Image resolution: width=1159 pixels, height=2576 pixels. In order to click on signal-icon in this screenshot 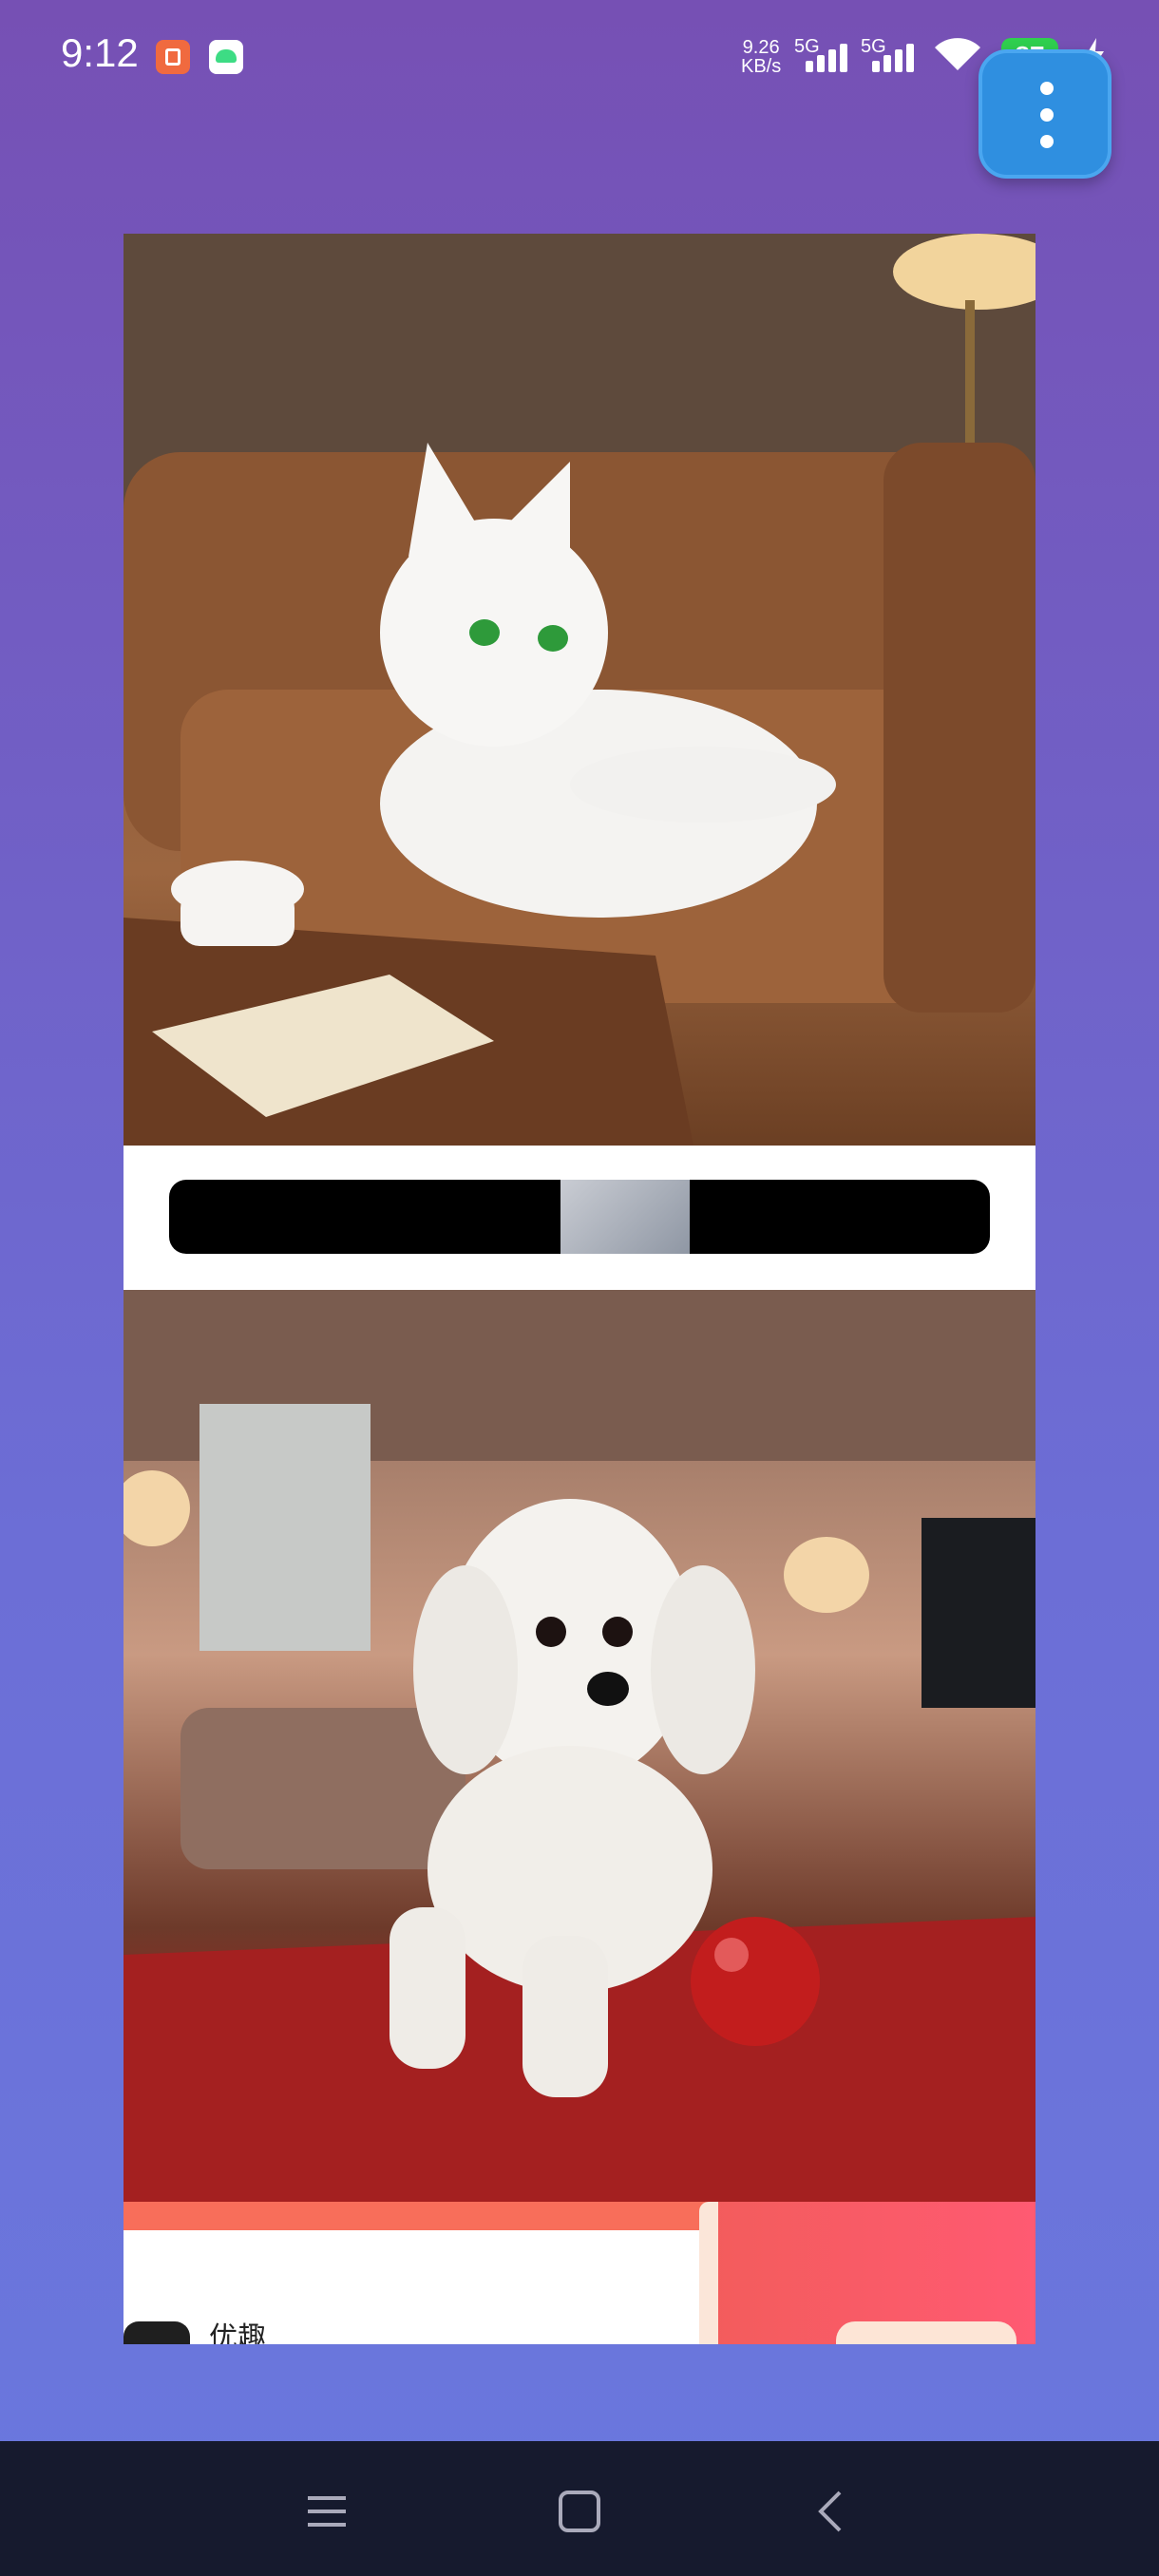, I will do `click(830, 58)`.